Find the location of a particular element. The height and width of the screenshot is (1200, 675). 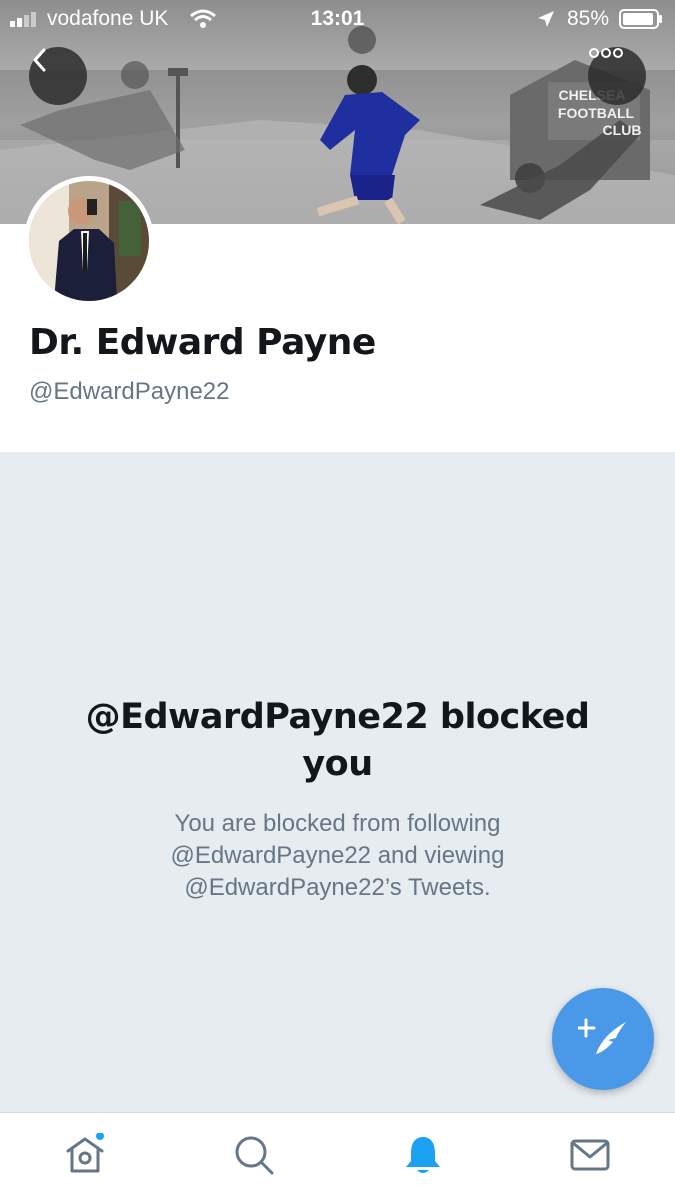

envelope-icon is located at coordinates (590, 1155).